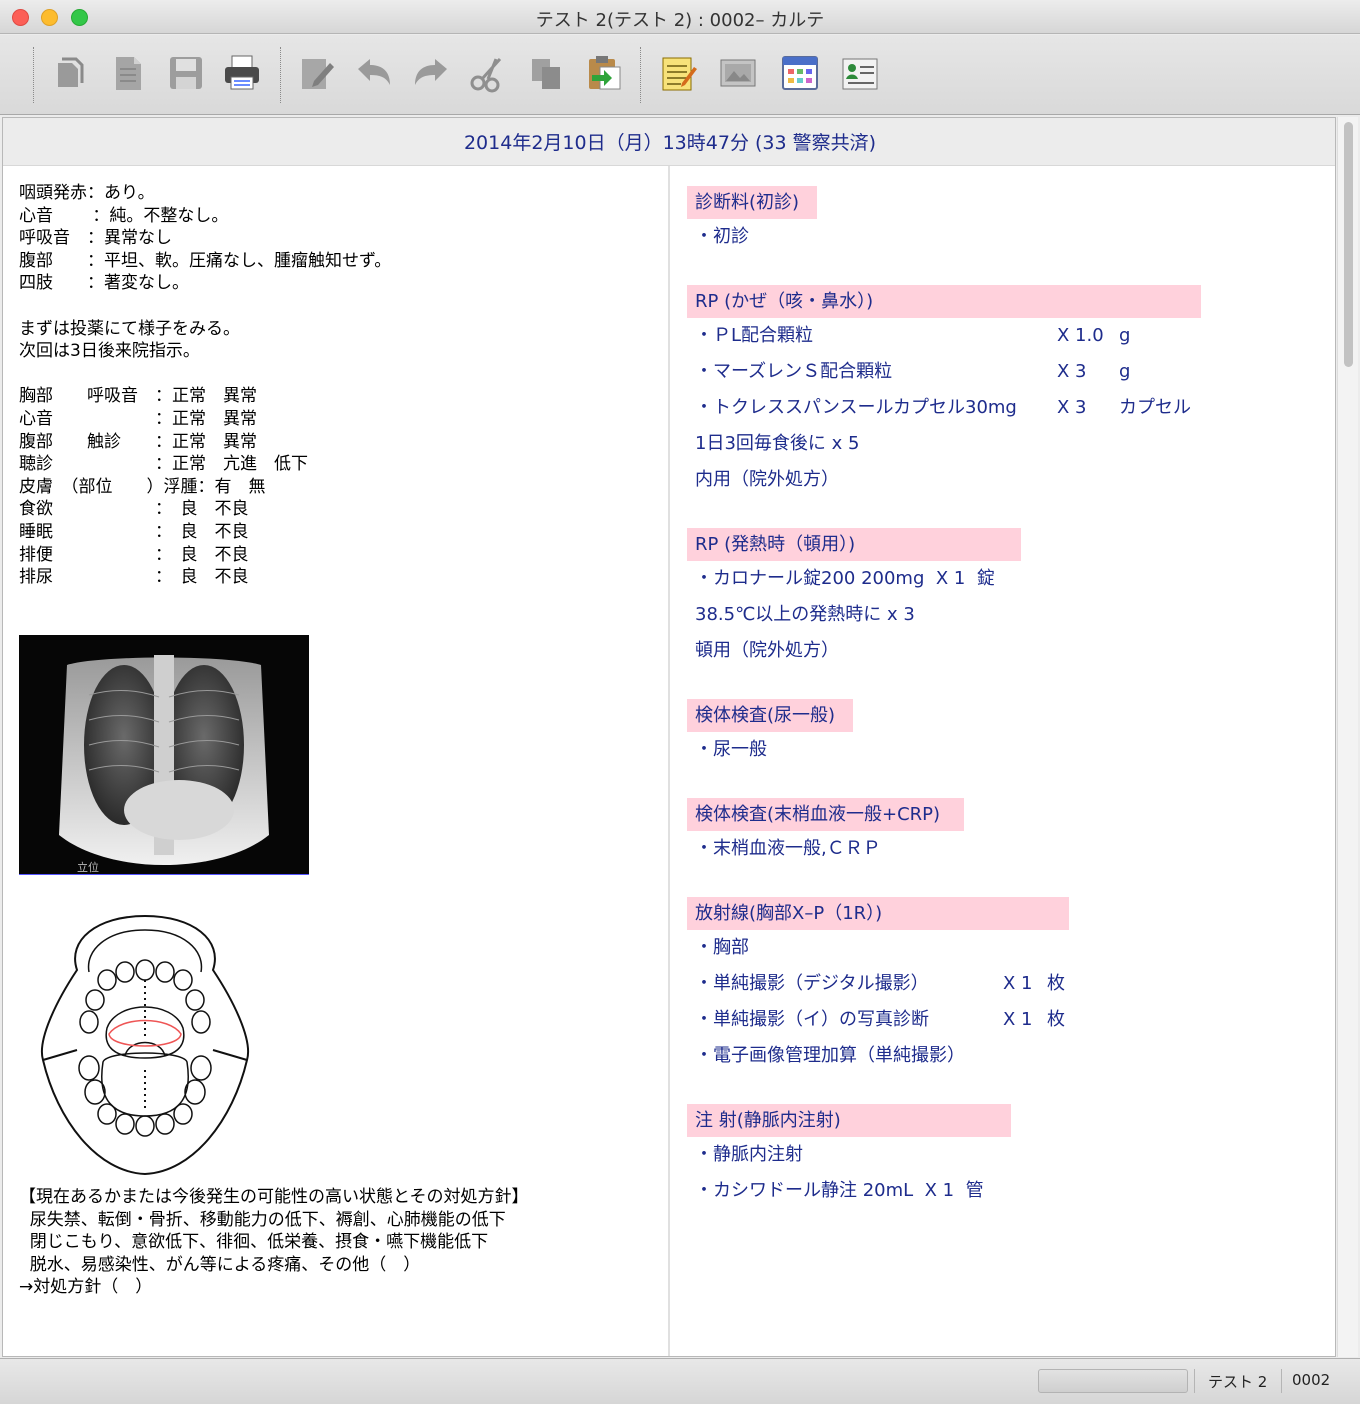 The height and width of the screenshot is (1404, 1360). I want to click on plan-item-text: ・マーズレンＳ配合顆粒, so click(794, 371).